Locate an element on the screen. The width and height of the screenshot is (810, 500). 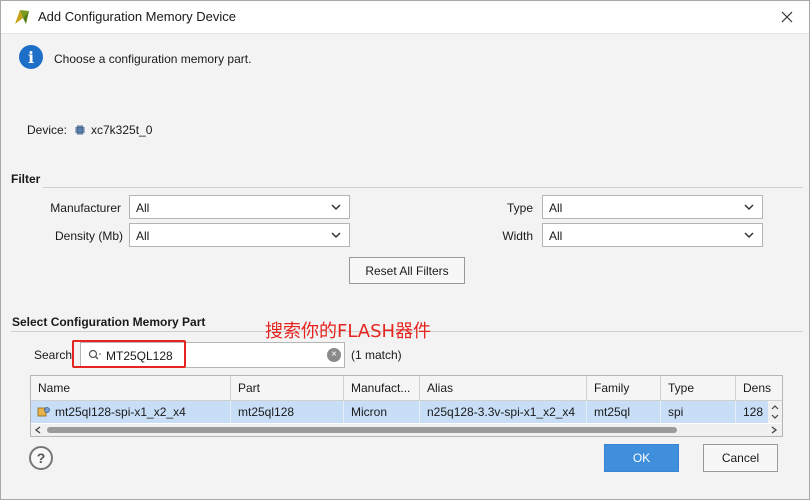
manufacturer-select: All is located at coordinates (239, 207).